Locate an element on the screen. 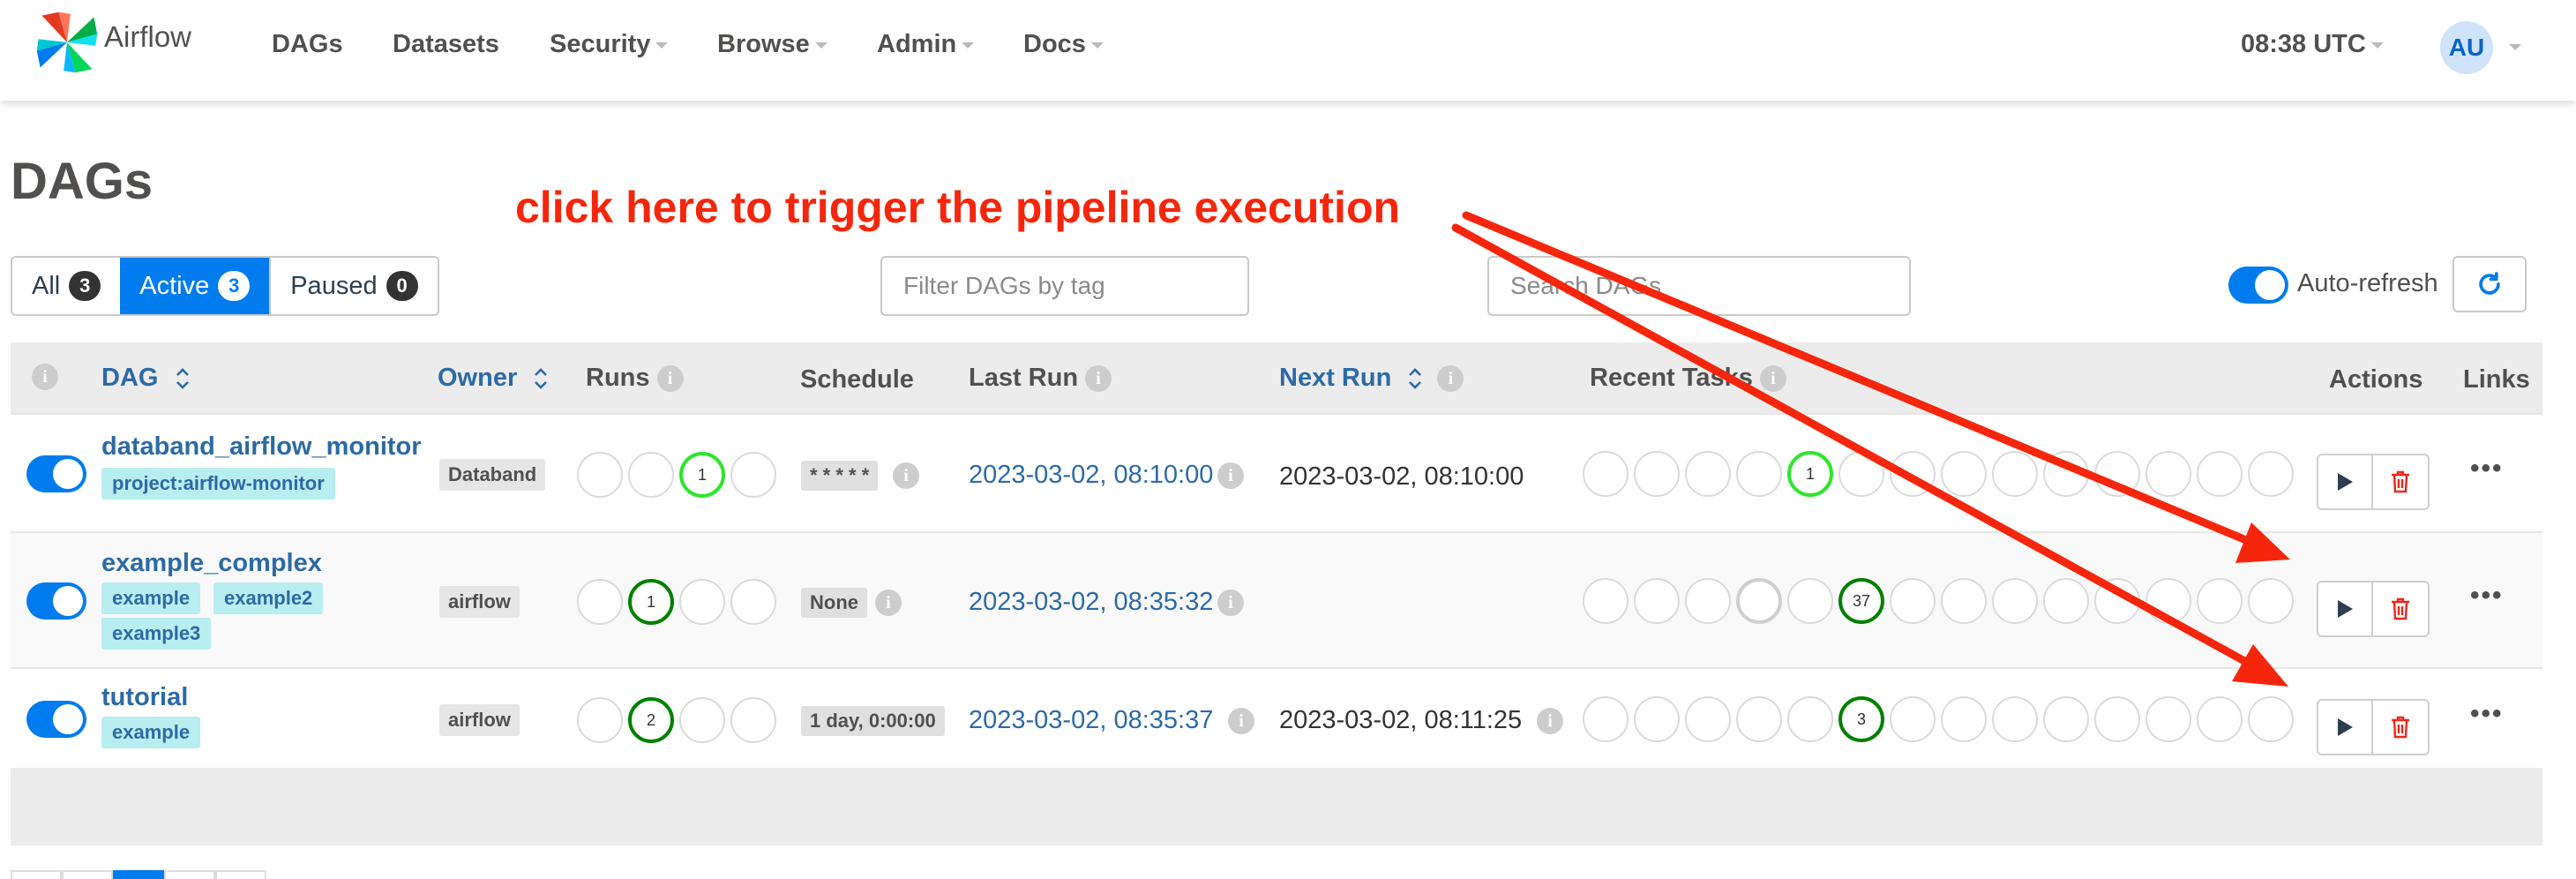  nav-admin: Admin is located at coordinates (926, 44).